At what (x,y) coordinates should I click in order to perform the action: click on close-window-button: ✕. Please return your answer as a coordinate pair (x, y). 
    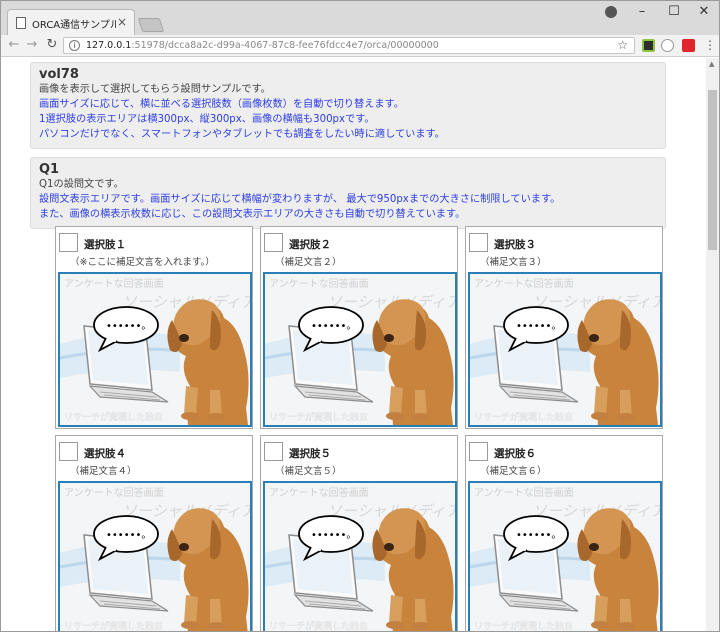
    Looking at the image, I should click on (704, 11).